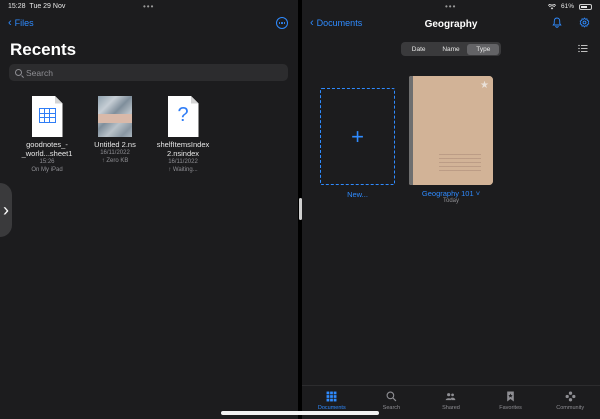 The width and height of the screenshot is (600, 419). What do you see at coordinates (300, 413) in the screenshot?
I see `home-indicator` at bounding box center [300, 413].